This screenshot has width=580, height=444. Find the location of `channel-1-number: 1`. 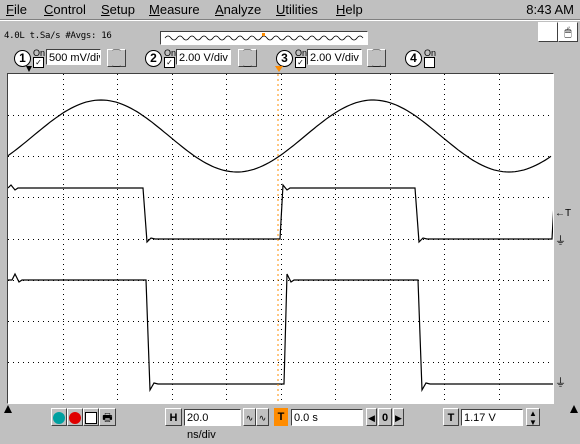

channel-1-number: 1 is located at coordinates (22, 58).